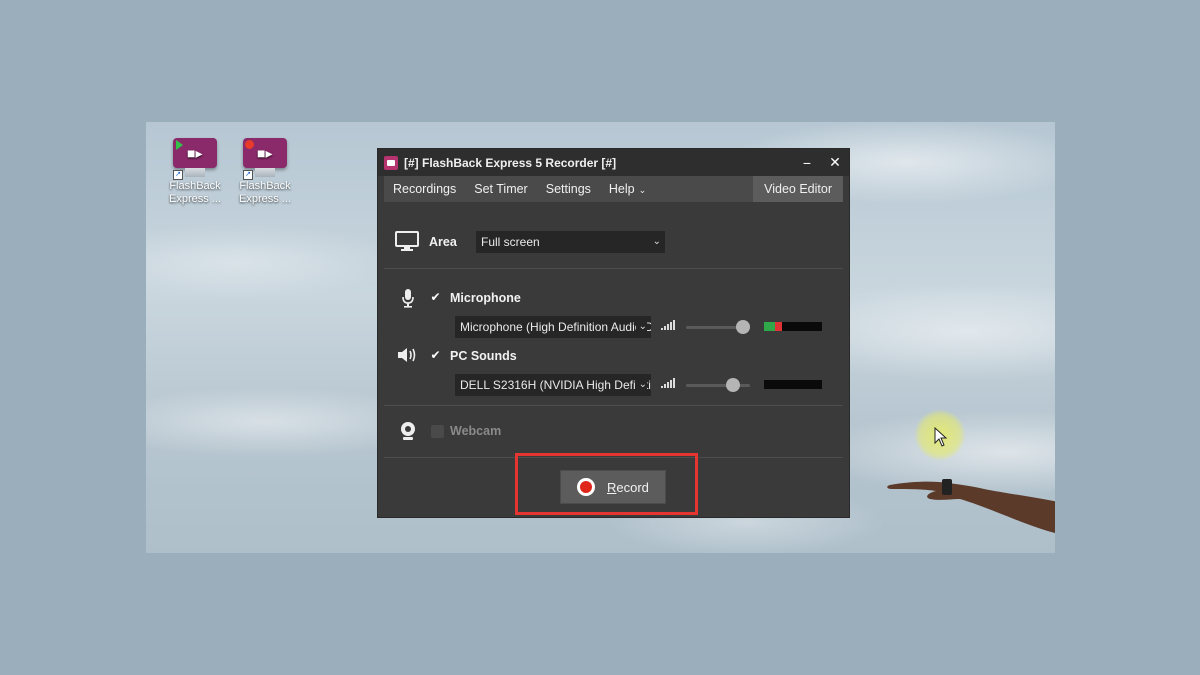  What do you see at coordinates (835, 162) in the screenshot?
I see `close-button: ✕` at bounding box center [835, 162].